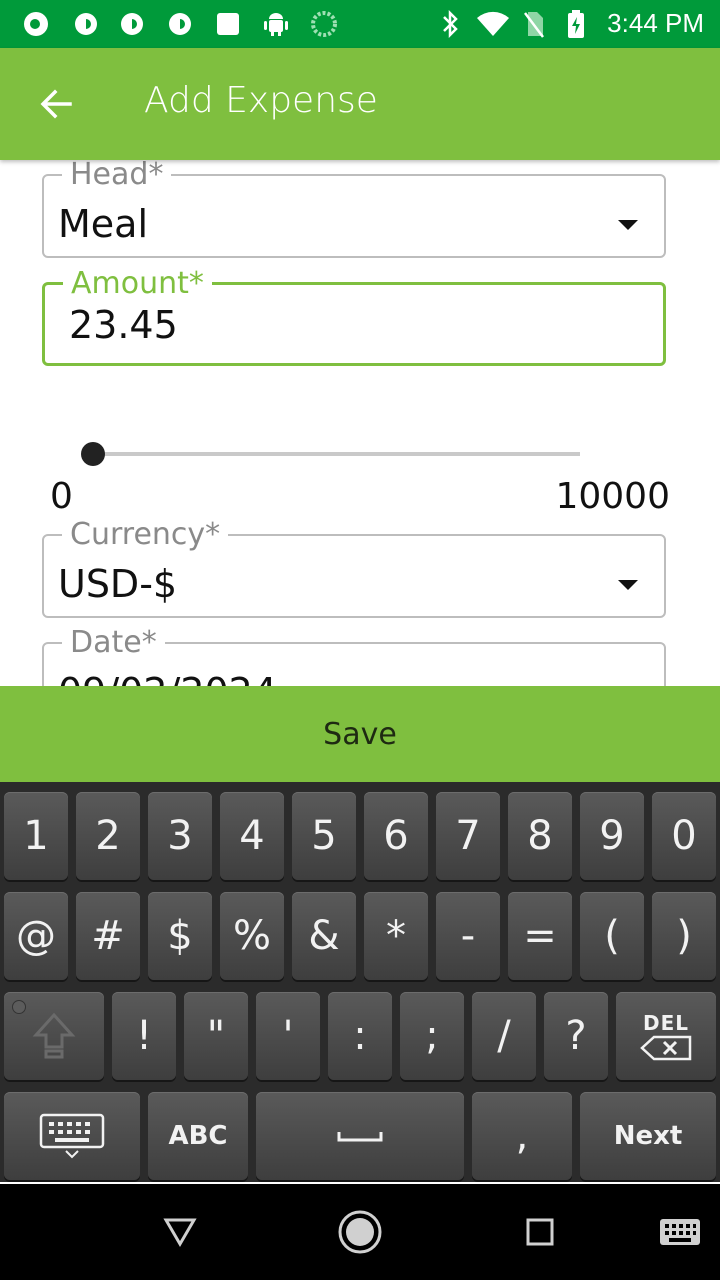  Describe the element at coordinates (108, 836) in the screenshot. I see `key-2: 2` at that location.